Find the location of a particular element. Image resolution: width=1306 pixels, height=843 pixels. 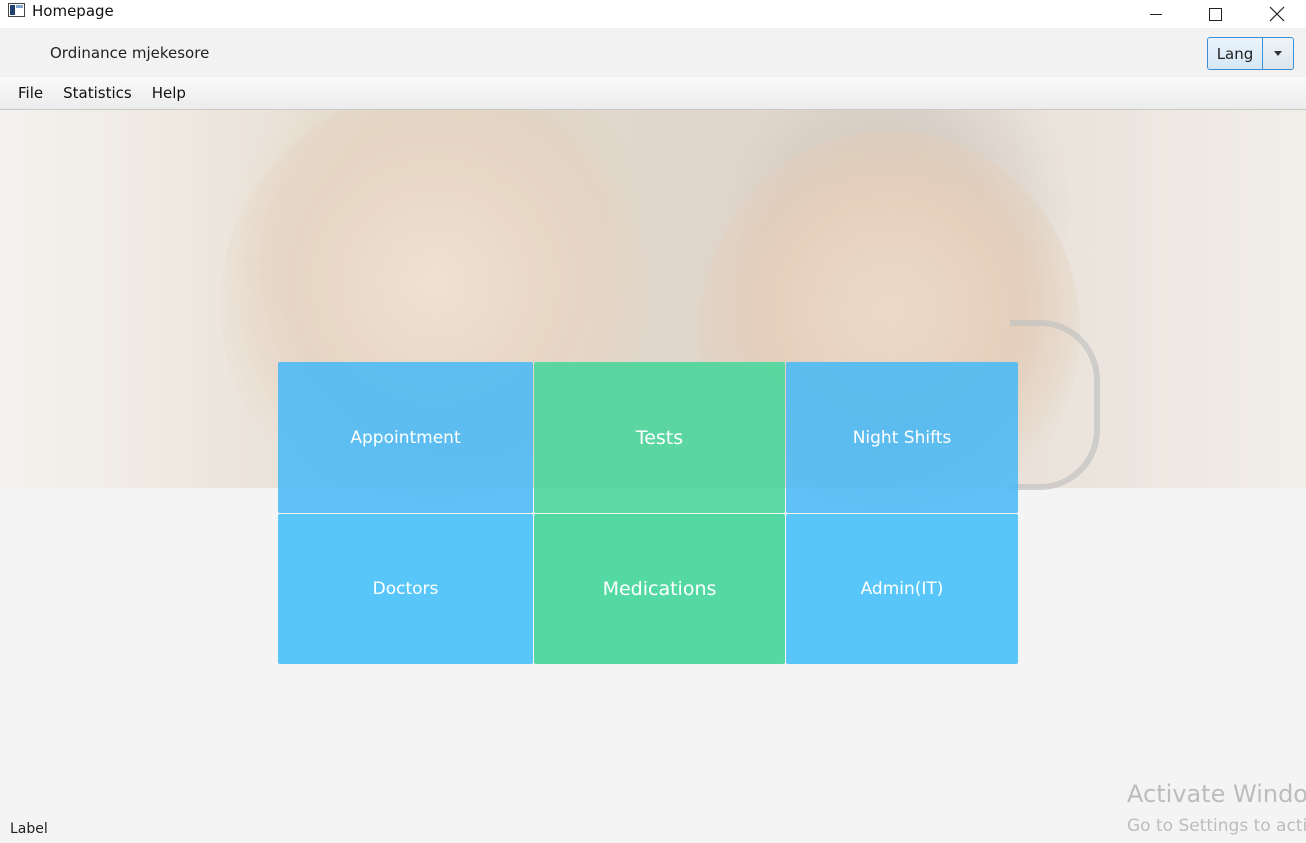

app-icon is located at coordinates (16, 10).